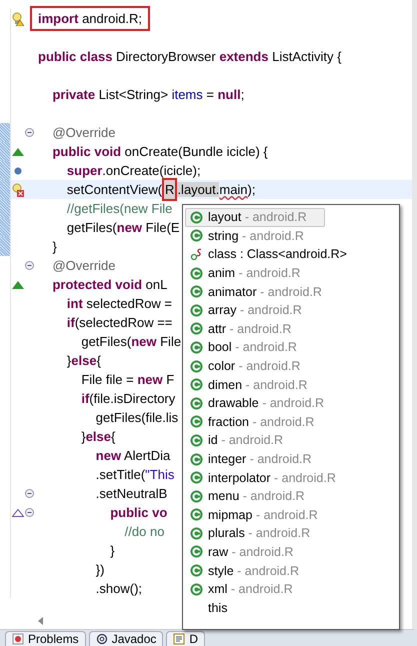 Image resolution: width=417 pixels, height=646 pixels. I want to click on code-line: private List<String> items = null;, so click(148, 94).